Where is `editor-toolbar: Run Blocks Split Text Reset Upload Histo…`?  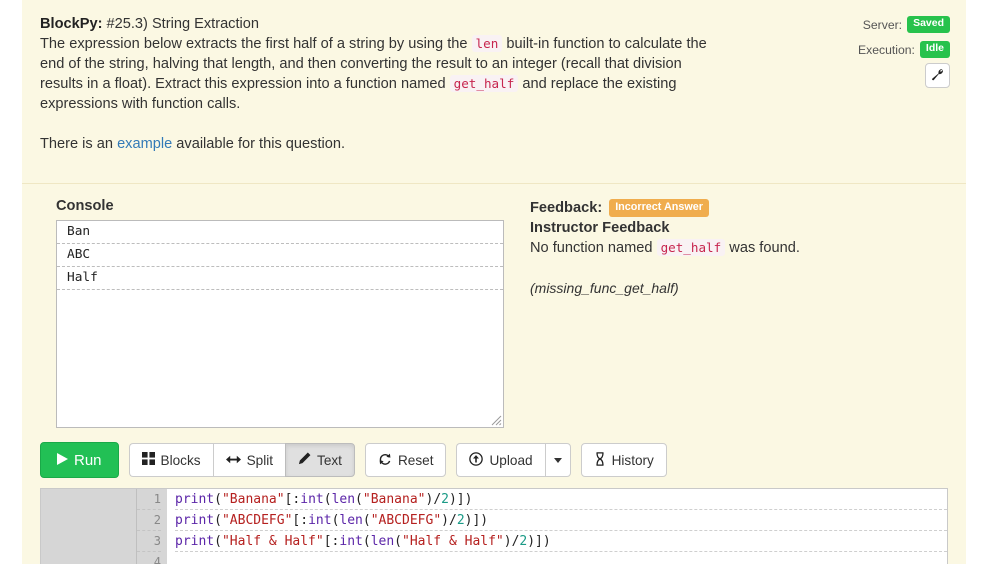
editor-toolbar: Run Blocks Split Text Reset Upload Histo… is located at coordinates (494, 463).